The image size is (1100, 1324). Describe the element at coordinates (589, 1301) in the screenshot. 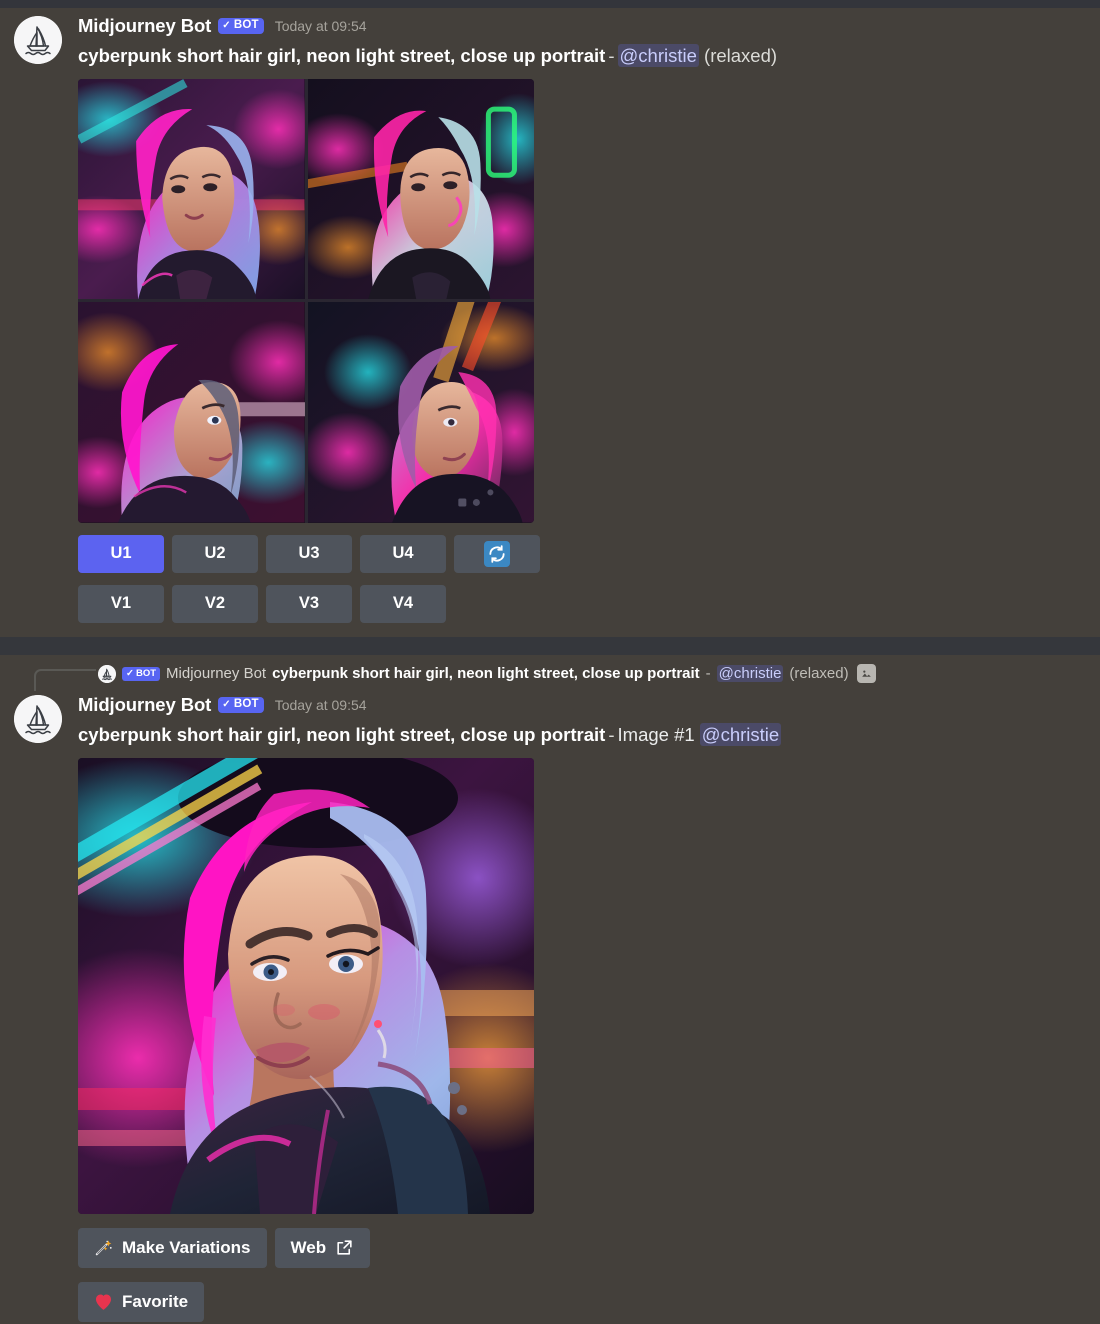

I see `action-button-row-2: Favorite` at that location.